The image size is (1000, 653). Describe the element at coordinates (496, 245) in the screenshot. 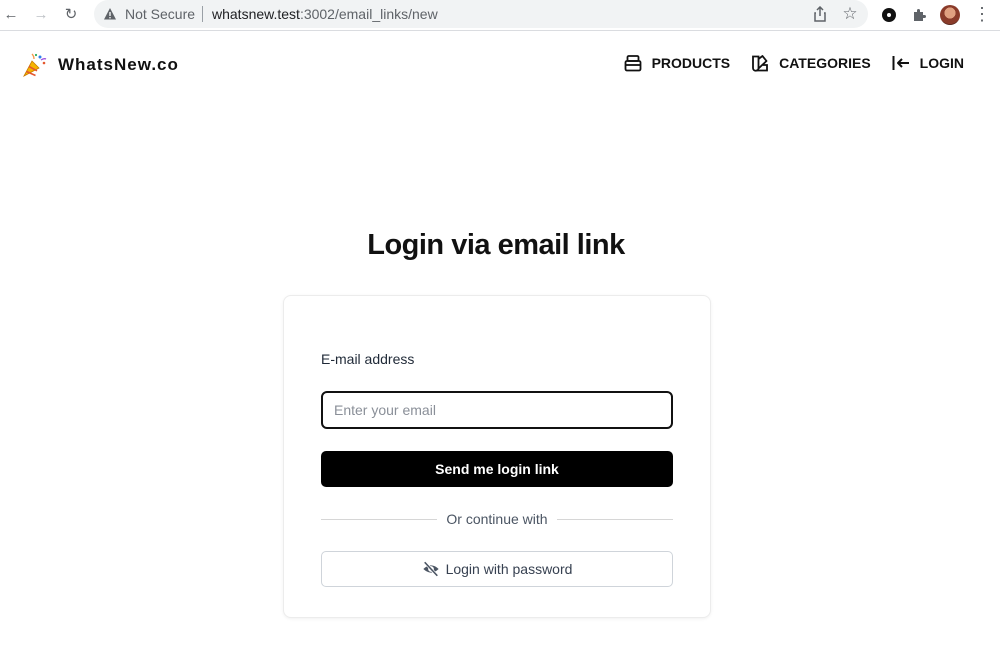

I see `page-title: Login via email link` at that location.